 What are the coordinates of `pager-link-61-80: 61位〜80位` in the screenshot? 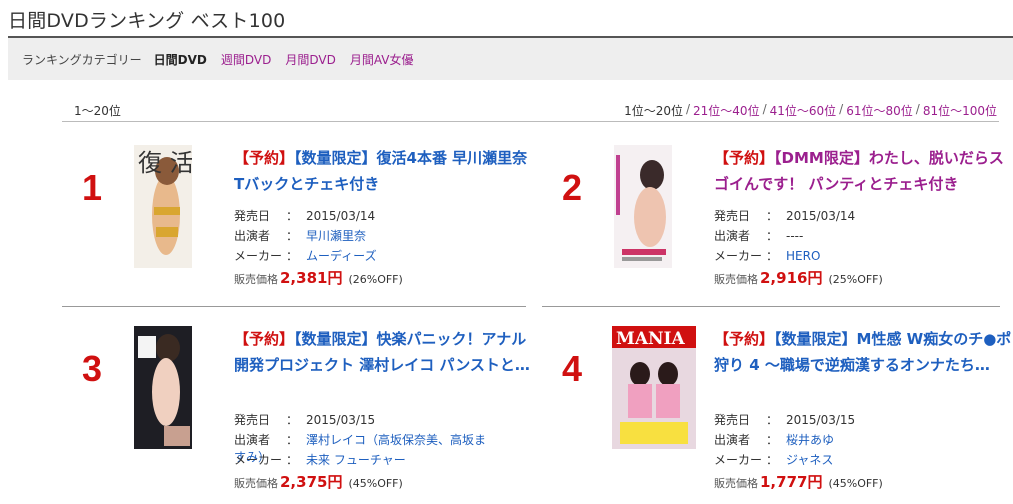 It's located at (879, 110).